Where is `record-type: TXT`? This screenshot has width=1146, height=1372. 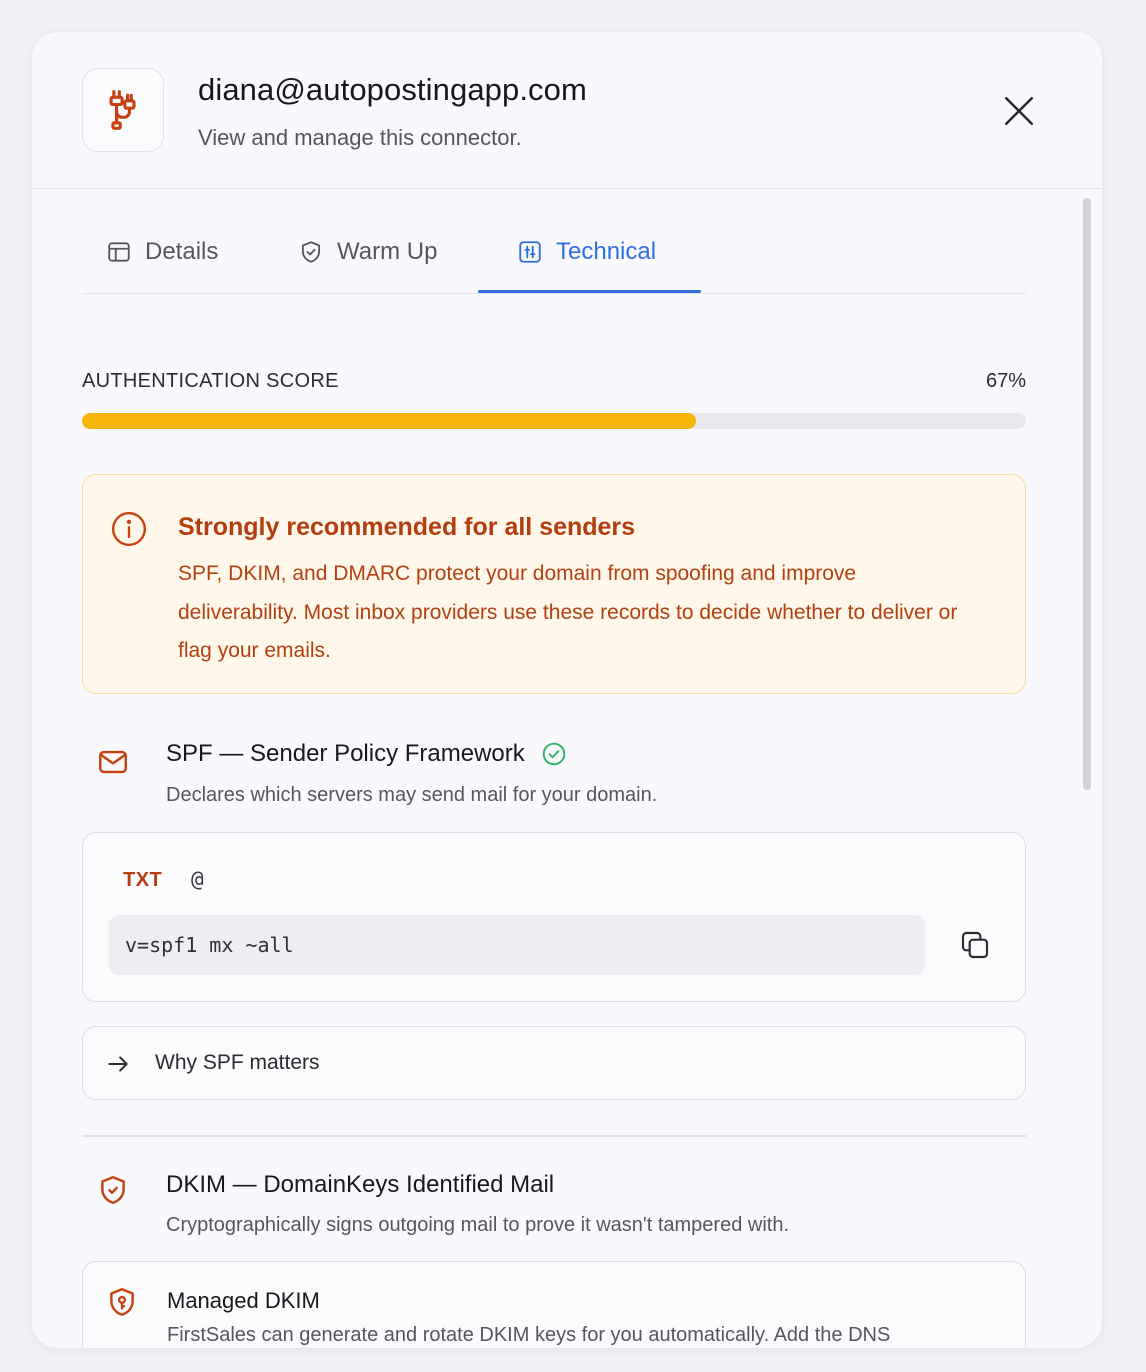
record-type: TXT is located at coordinates (143, 880).